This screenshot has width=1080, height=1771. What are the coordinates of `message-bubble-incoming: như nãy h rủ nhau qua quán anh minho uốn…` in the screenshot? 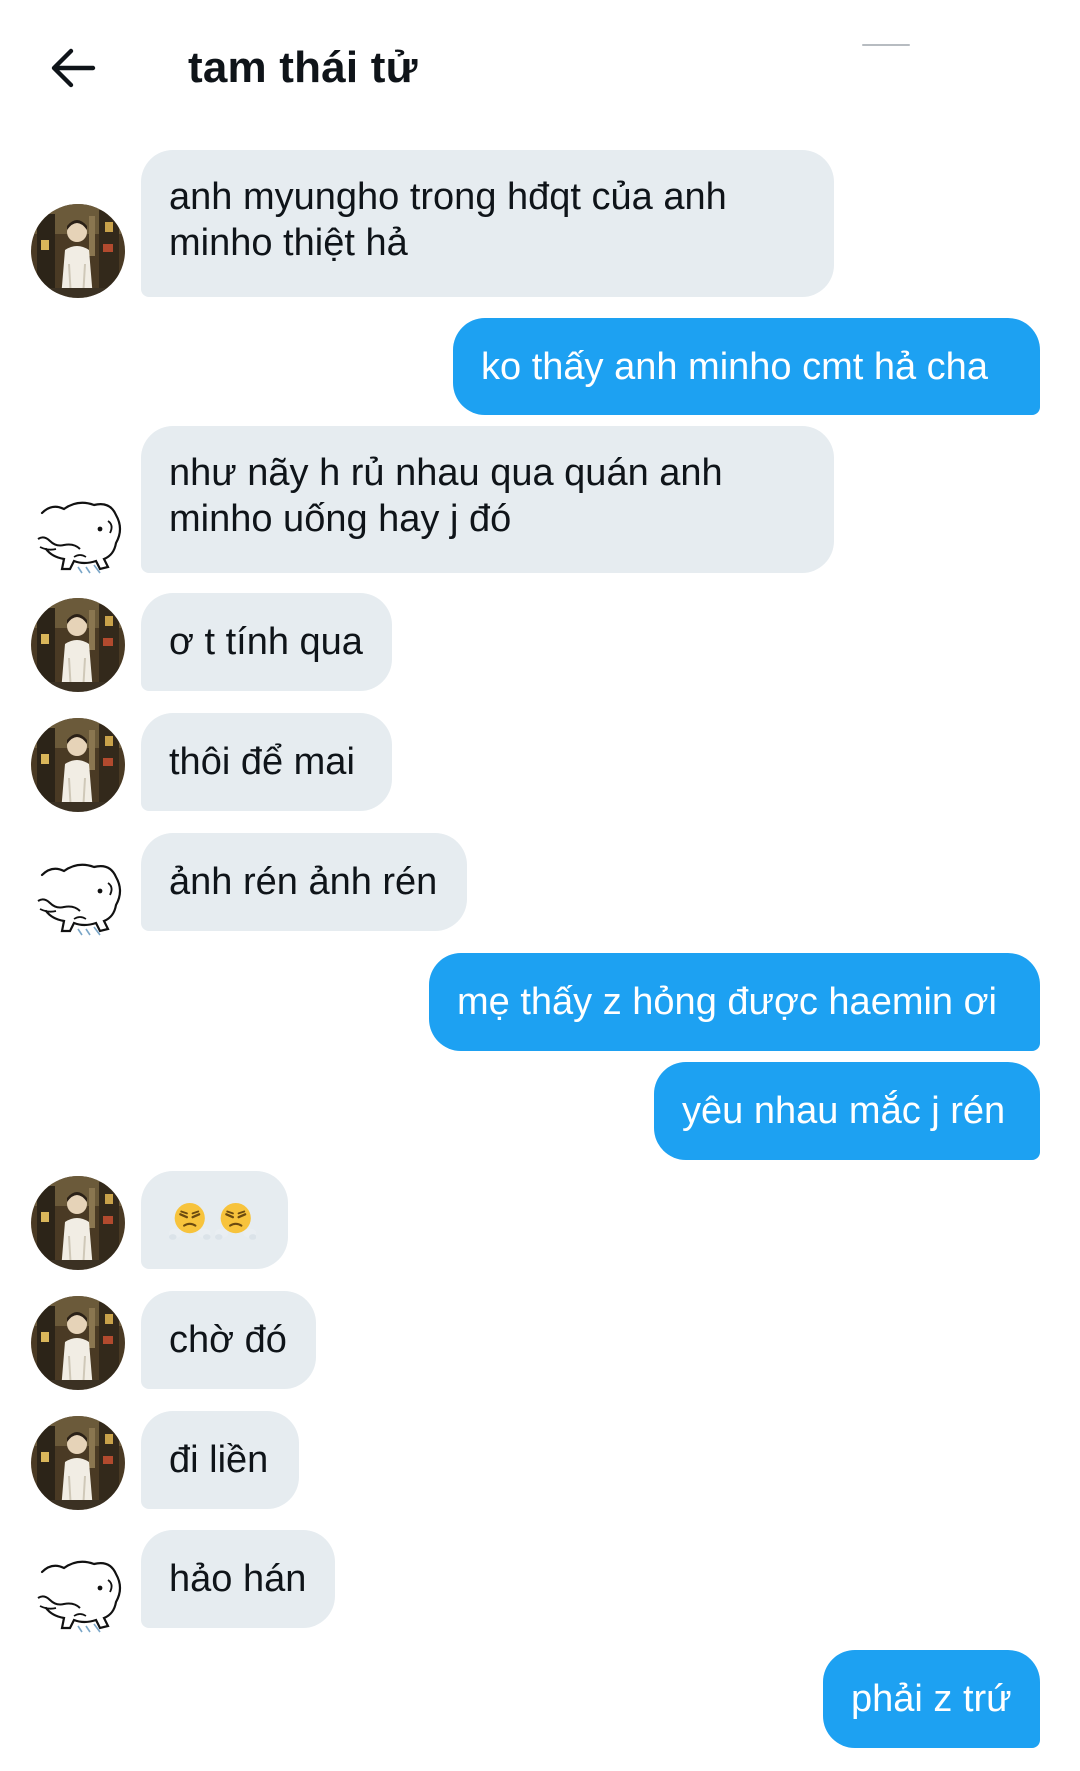 It's located at (487, 499).